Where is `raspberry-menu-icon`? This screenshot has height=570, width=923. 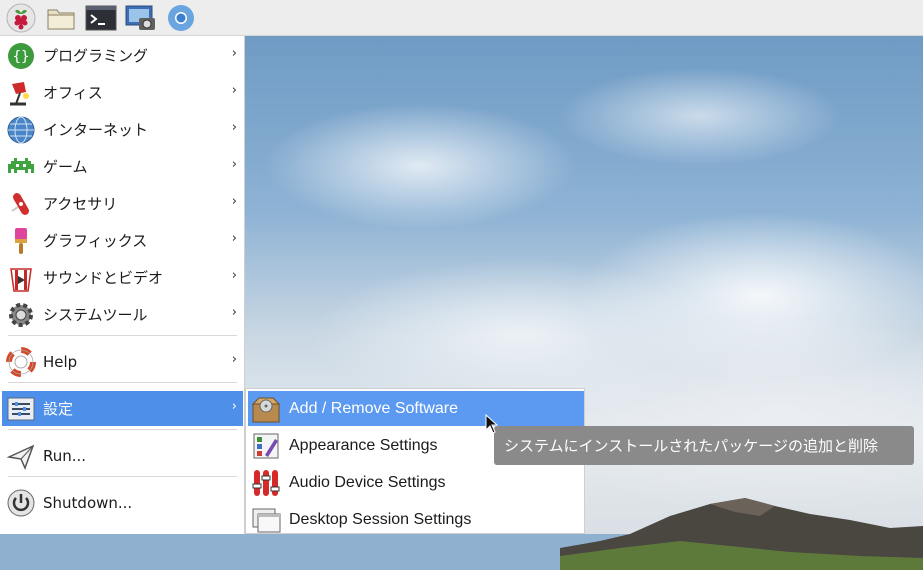 raspberry-menu-icon is located at coordinates (21, 17).